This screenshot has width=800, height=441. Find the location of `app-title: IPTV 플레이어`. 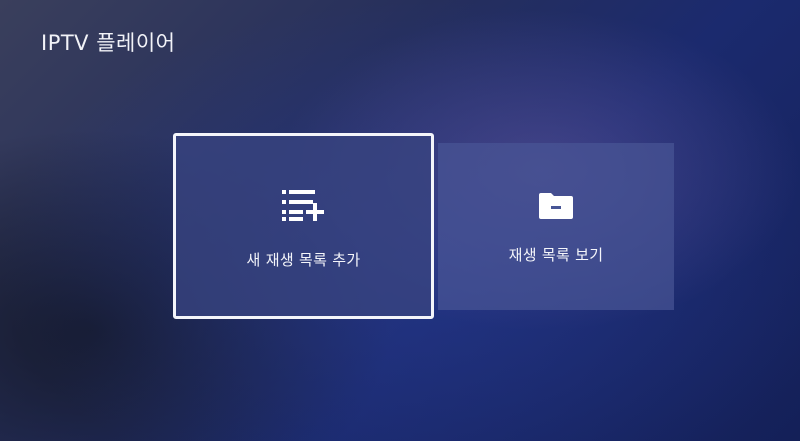

app-title: IPTV 플레이어 is located at coordinates (108, 43).